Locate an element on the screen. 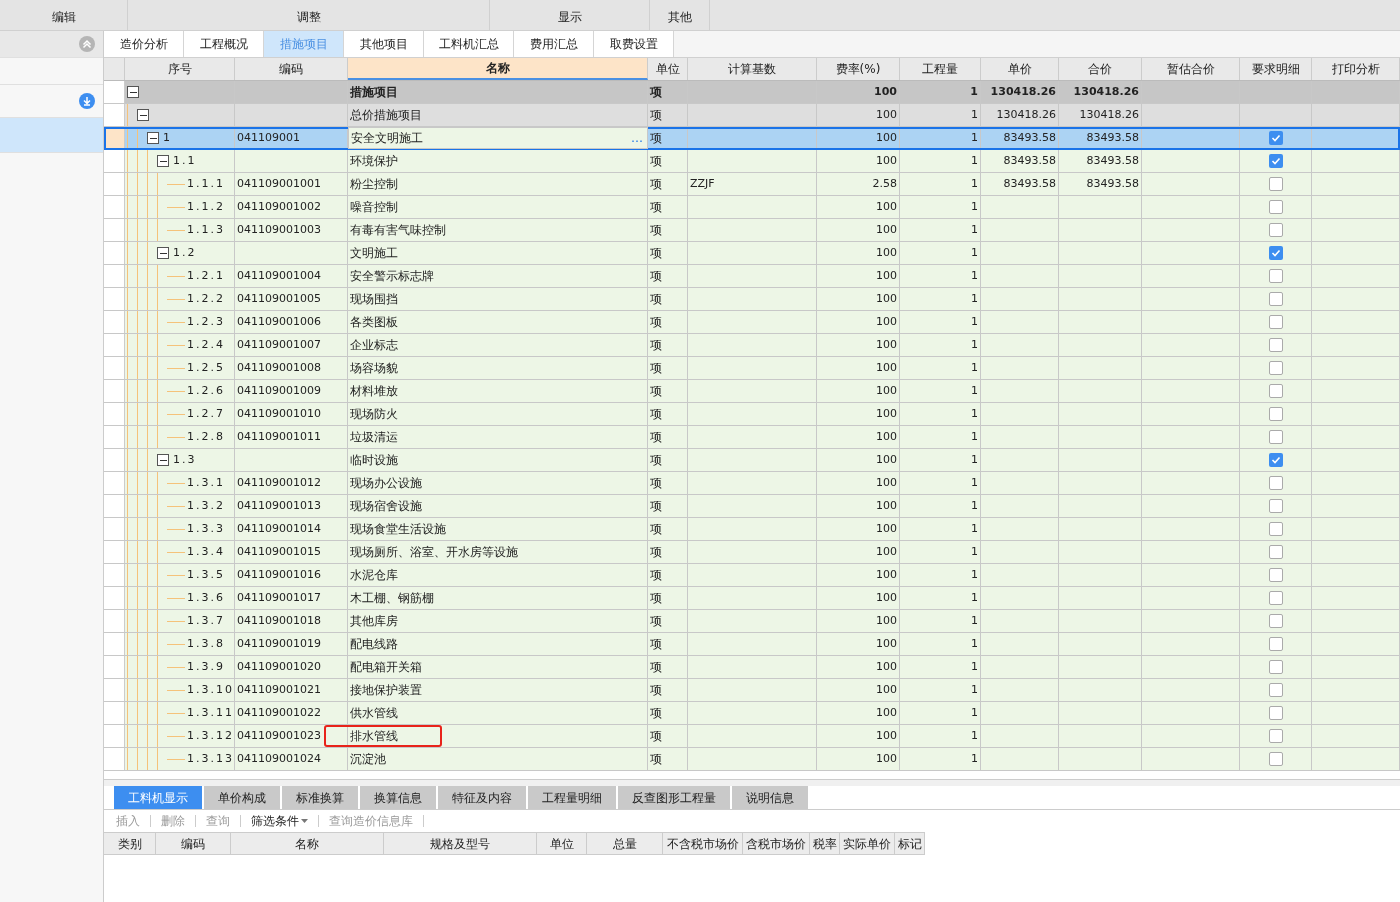 The height and width of the screenshot is (902, 1400). tab: 工程概况 is located at coordinates (224, 44).